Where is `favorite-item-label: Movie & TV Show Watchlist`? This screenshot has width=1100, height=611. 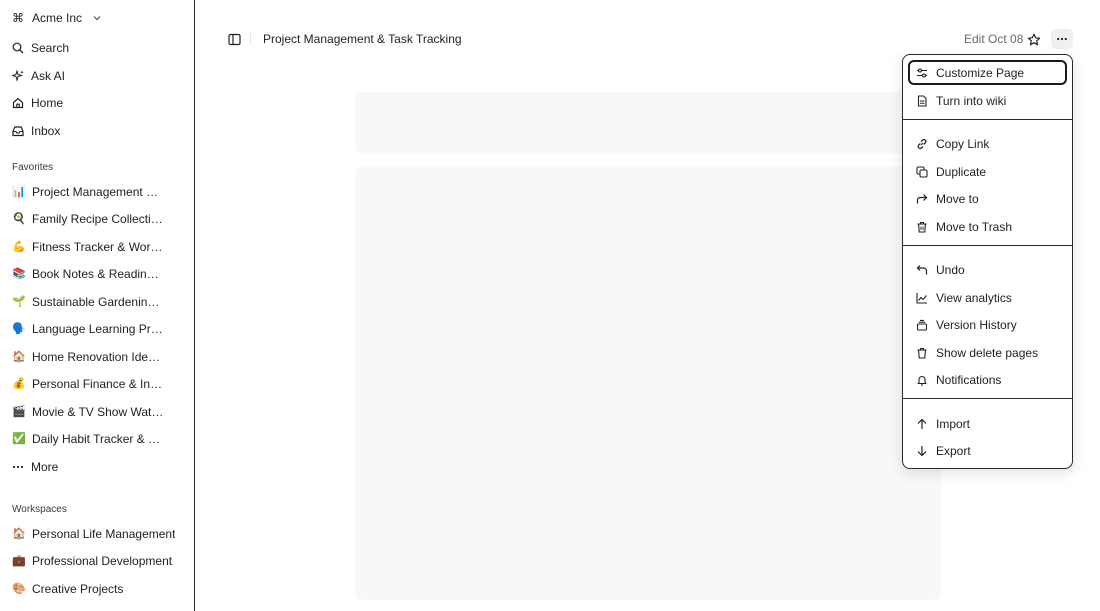 favorite-item-label: Movie & TV Show Watchlist is located at coordinates (98, 412).